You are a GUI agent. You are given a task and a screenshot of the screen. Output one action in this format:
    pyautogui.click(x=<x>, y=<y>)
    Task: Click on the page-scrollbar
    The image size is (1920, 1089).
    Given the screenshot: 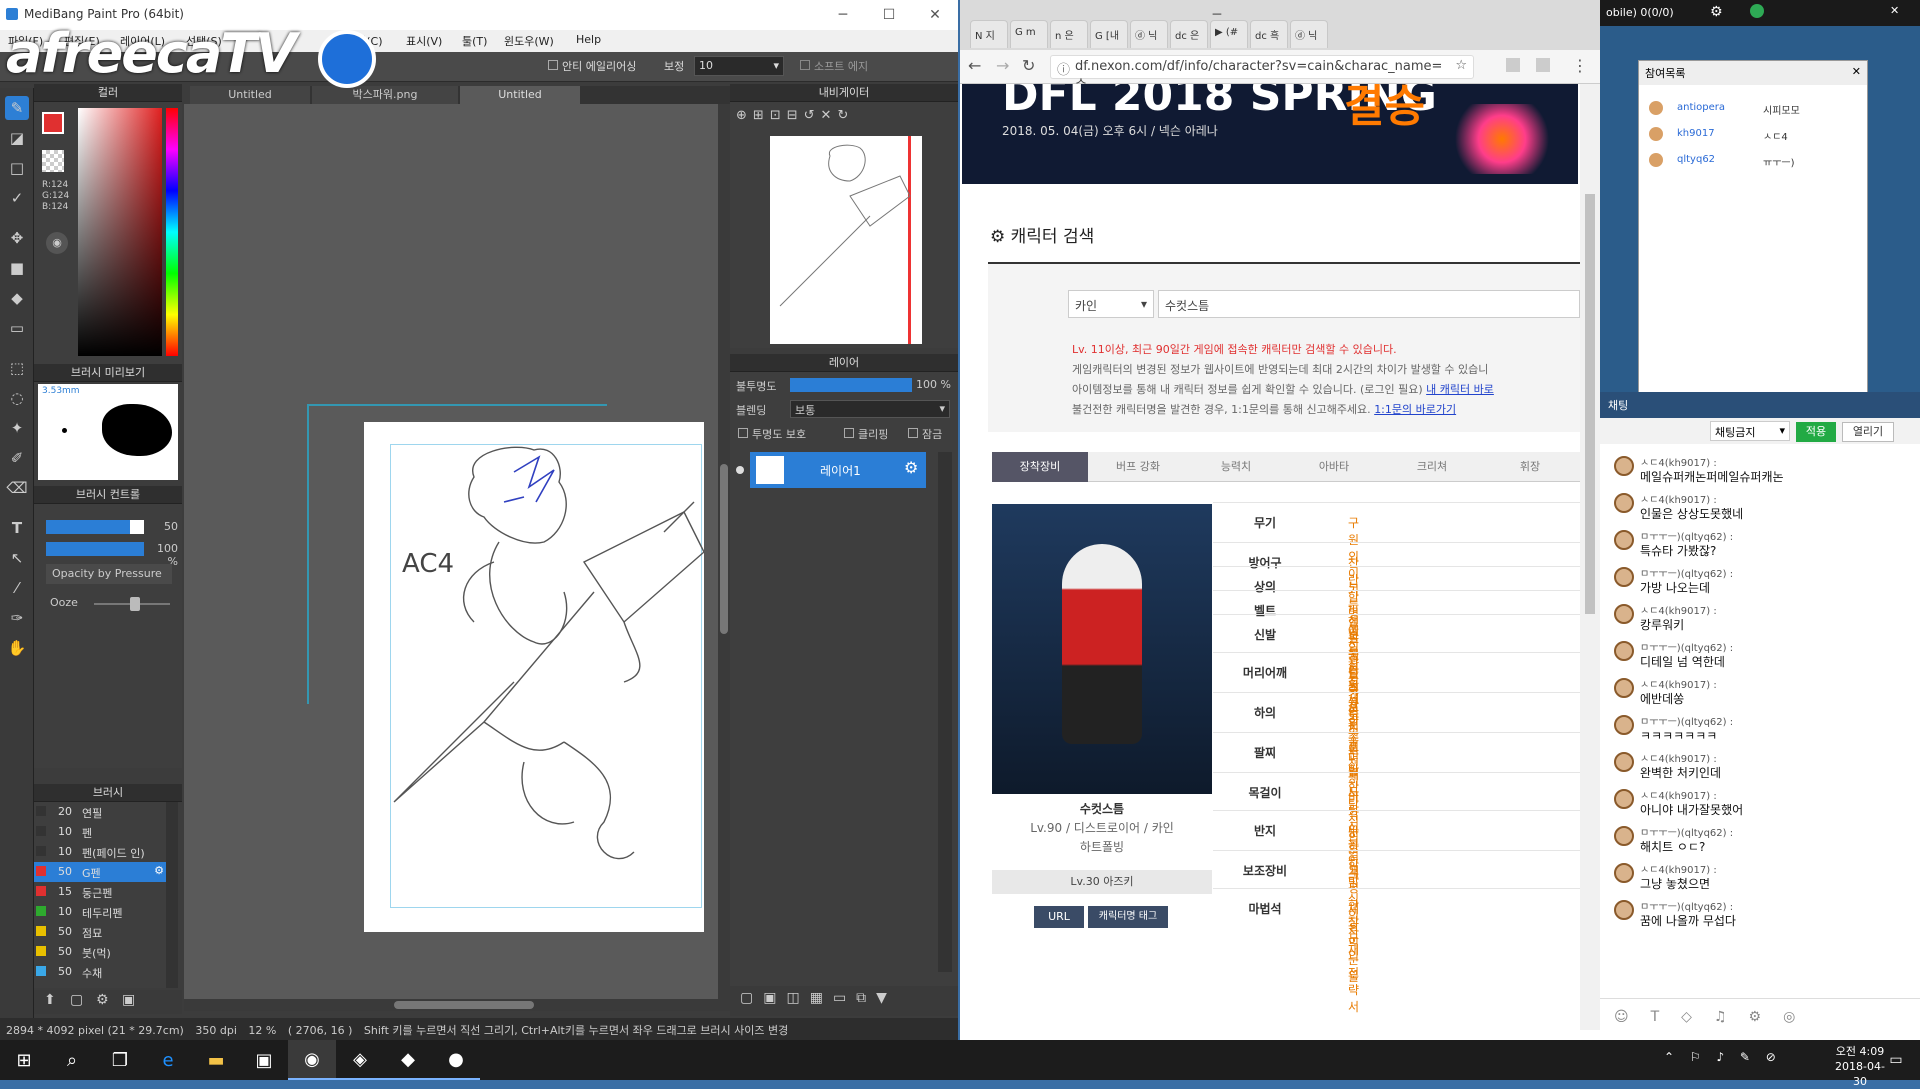 What is the action you would take?
    pyautogui.click(x=1590, y=557)
    